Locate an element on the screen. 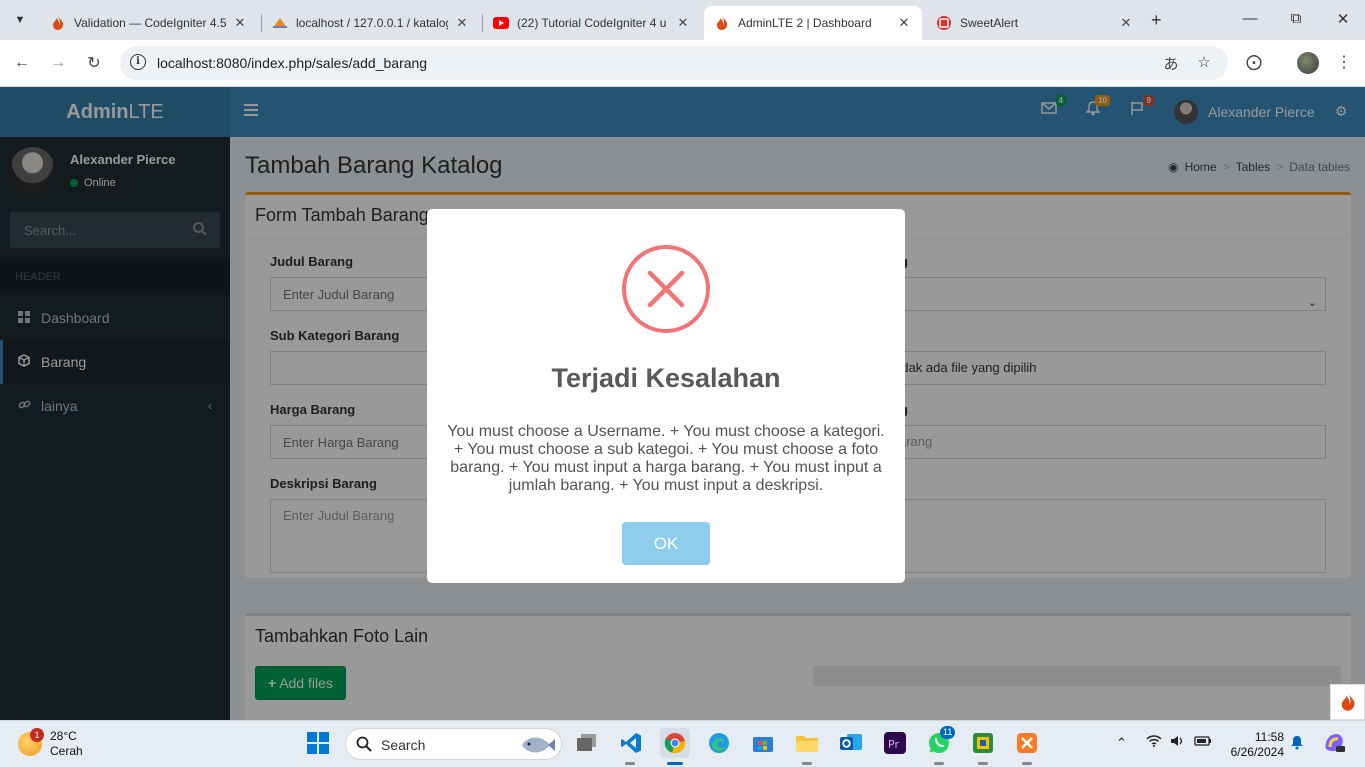 The image size is (1365, 767). taskbar-search-label: Search is located at coordinates (403, 745).